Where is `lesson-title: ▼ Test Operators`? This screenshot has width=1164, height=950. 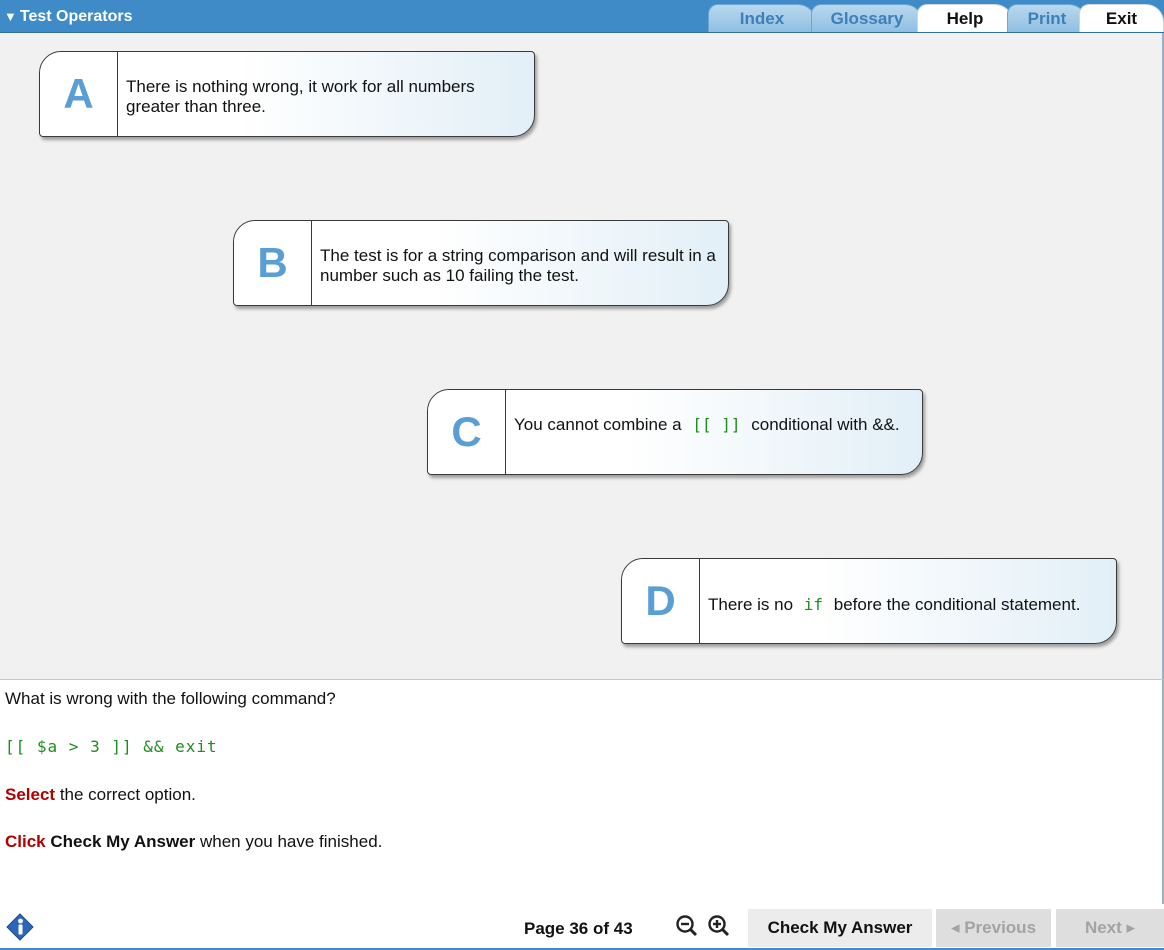 lesson-title: ▼ Test Operators is located at coordinates (68, 17).